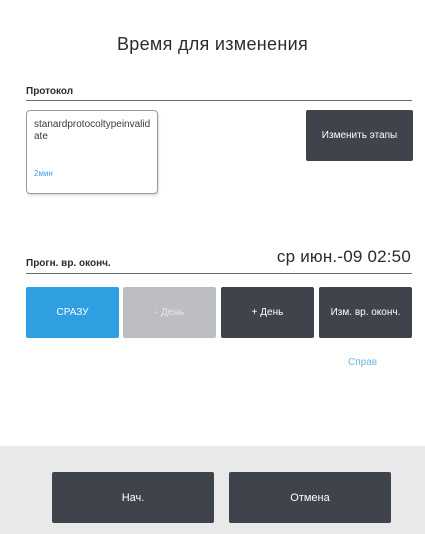  What do you see at coordinates (72, 312) in the screenshot?
I see `now-button: СРАЗУ` at bounding box center [72, 312].